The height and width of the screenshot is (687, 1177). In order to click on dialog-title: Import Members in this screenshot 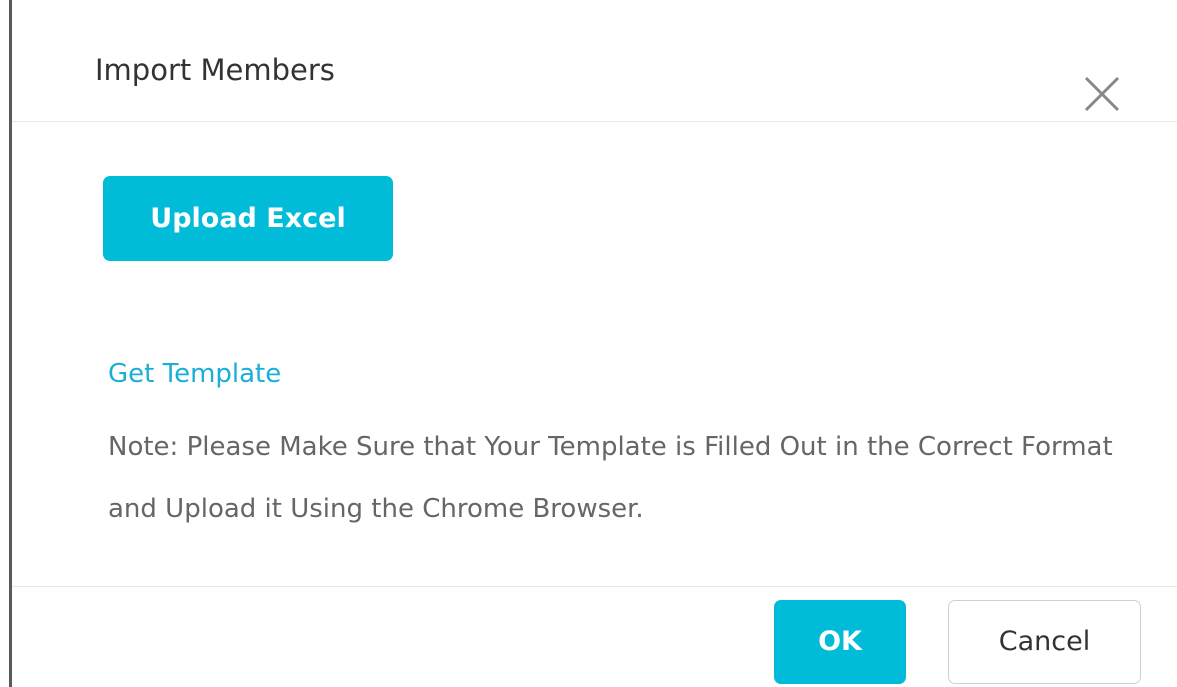, I will do `click(215, 70)`.